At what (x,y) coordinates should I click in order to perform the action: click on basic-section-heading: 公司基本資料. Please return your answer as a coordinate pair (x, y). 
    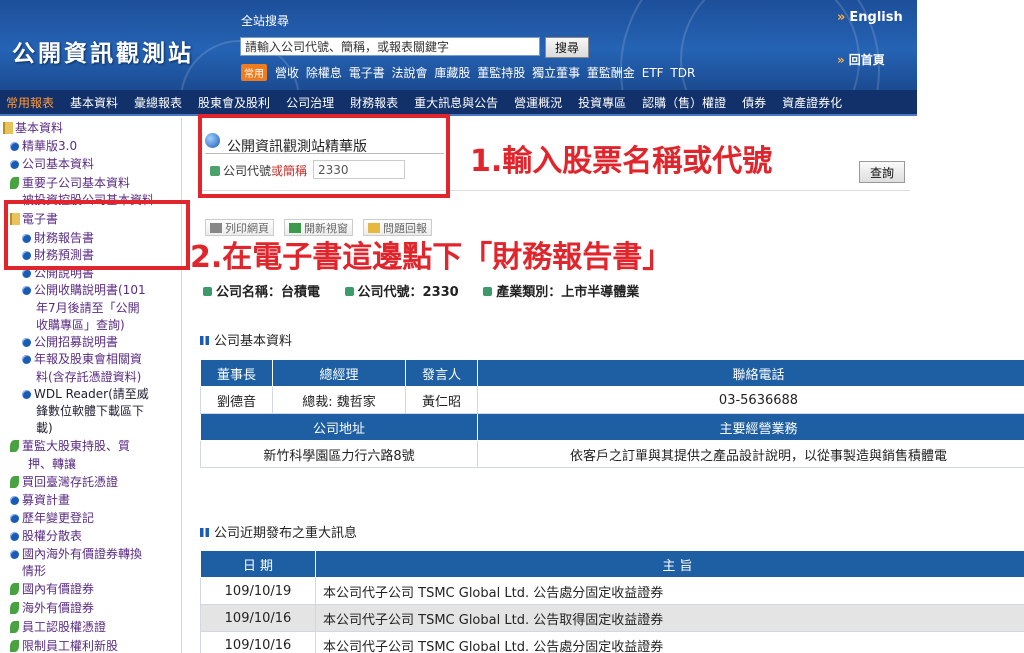
    Looking at the image, I should click on (246, 339).